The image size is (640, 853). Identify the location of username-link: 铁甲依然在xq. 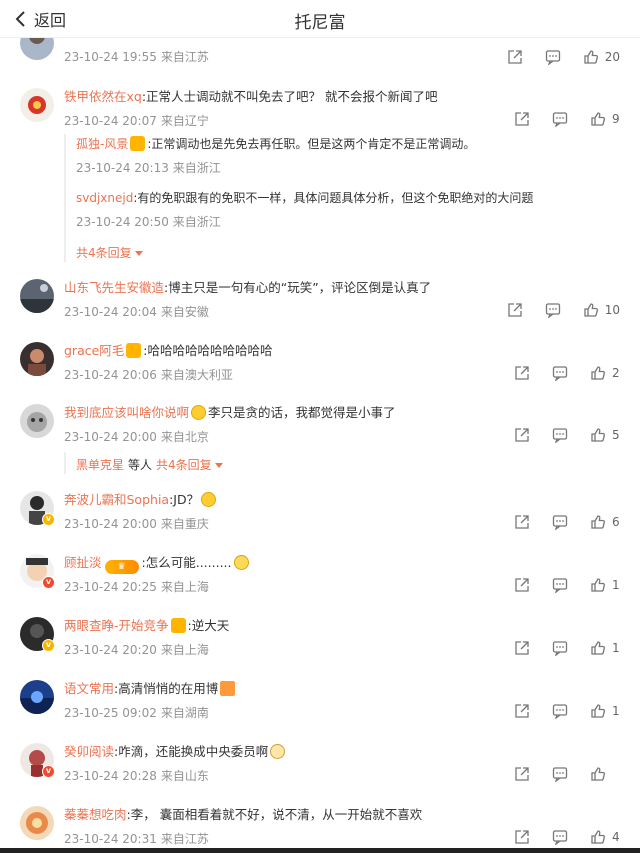
(103, 96).